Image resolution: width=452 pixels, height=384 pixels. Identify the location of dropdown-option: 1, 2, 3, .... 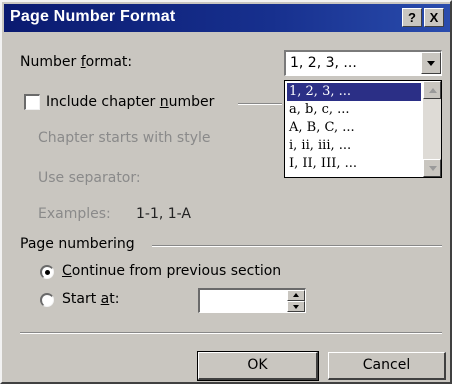
(354, 92).